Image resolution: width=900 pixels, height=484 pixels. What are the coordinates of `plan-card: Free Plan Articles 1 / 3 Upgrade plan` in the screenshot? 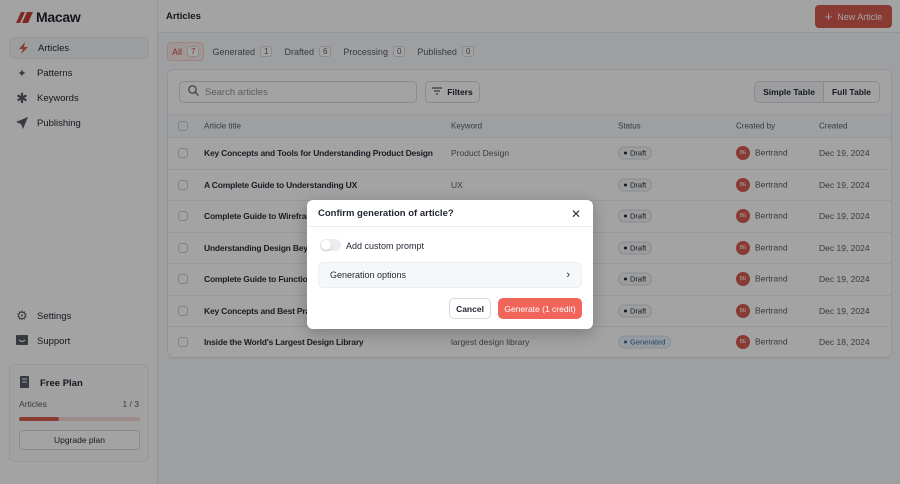 It's located at (79, 413).